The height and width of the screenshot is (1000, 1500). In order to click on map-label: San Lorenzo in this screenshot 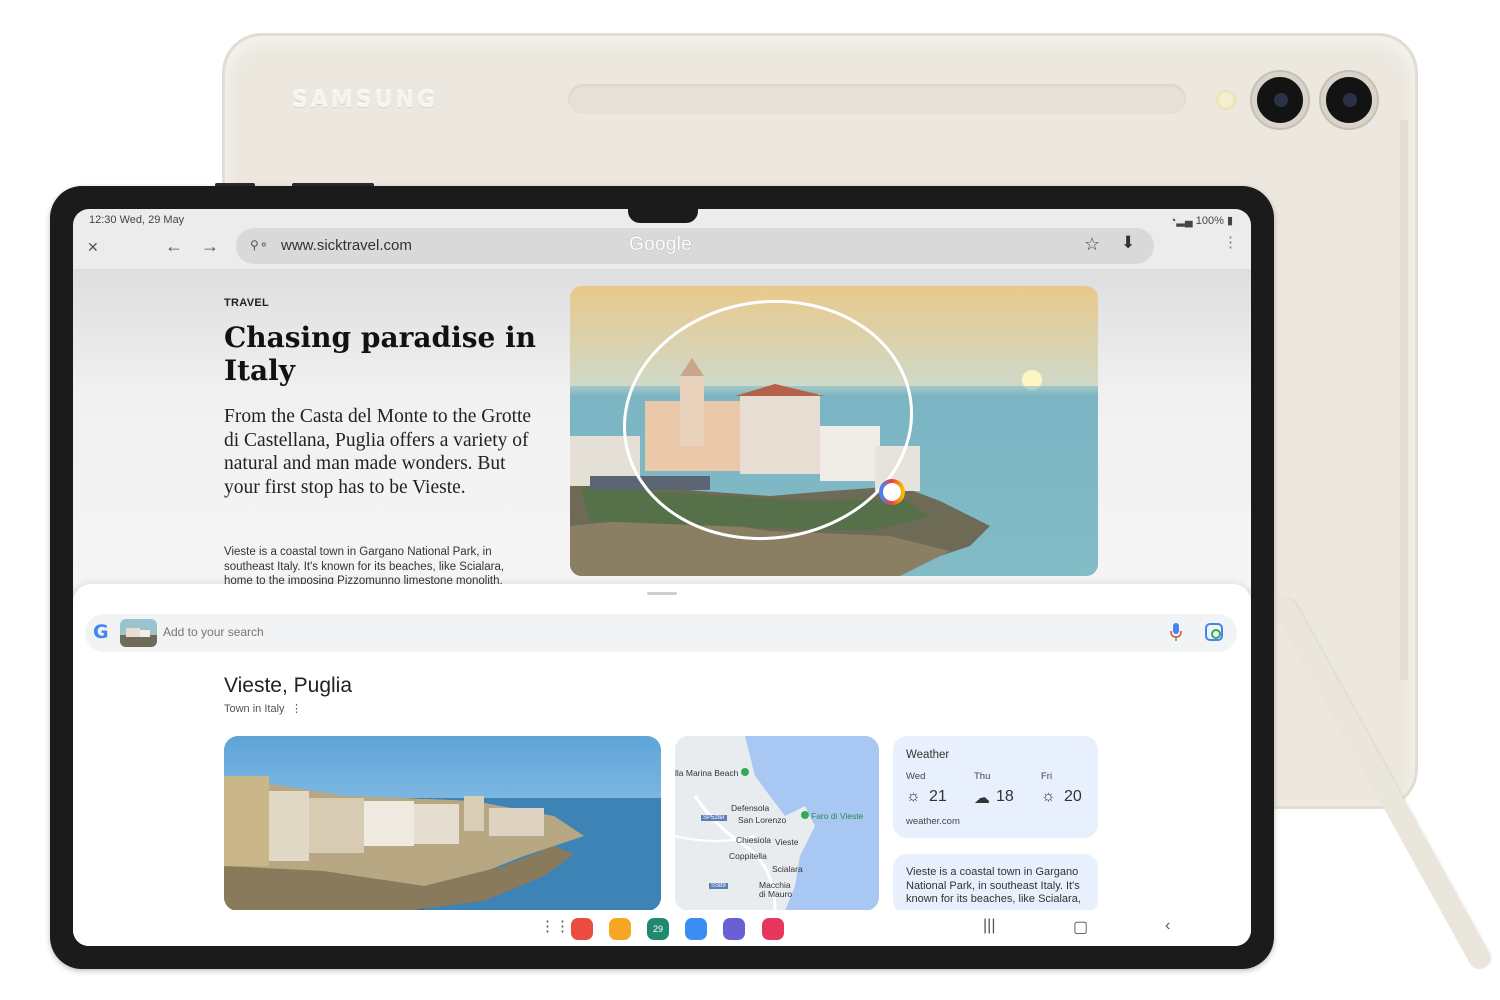, I will do `click(762, 820)`.